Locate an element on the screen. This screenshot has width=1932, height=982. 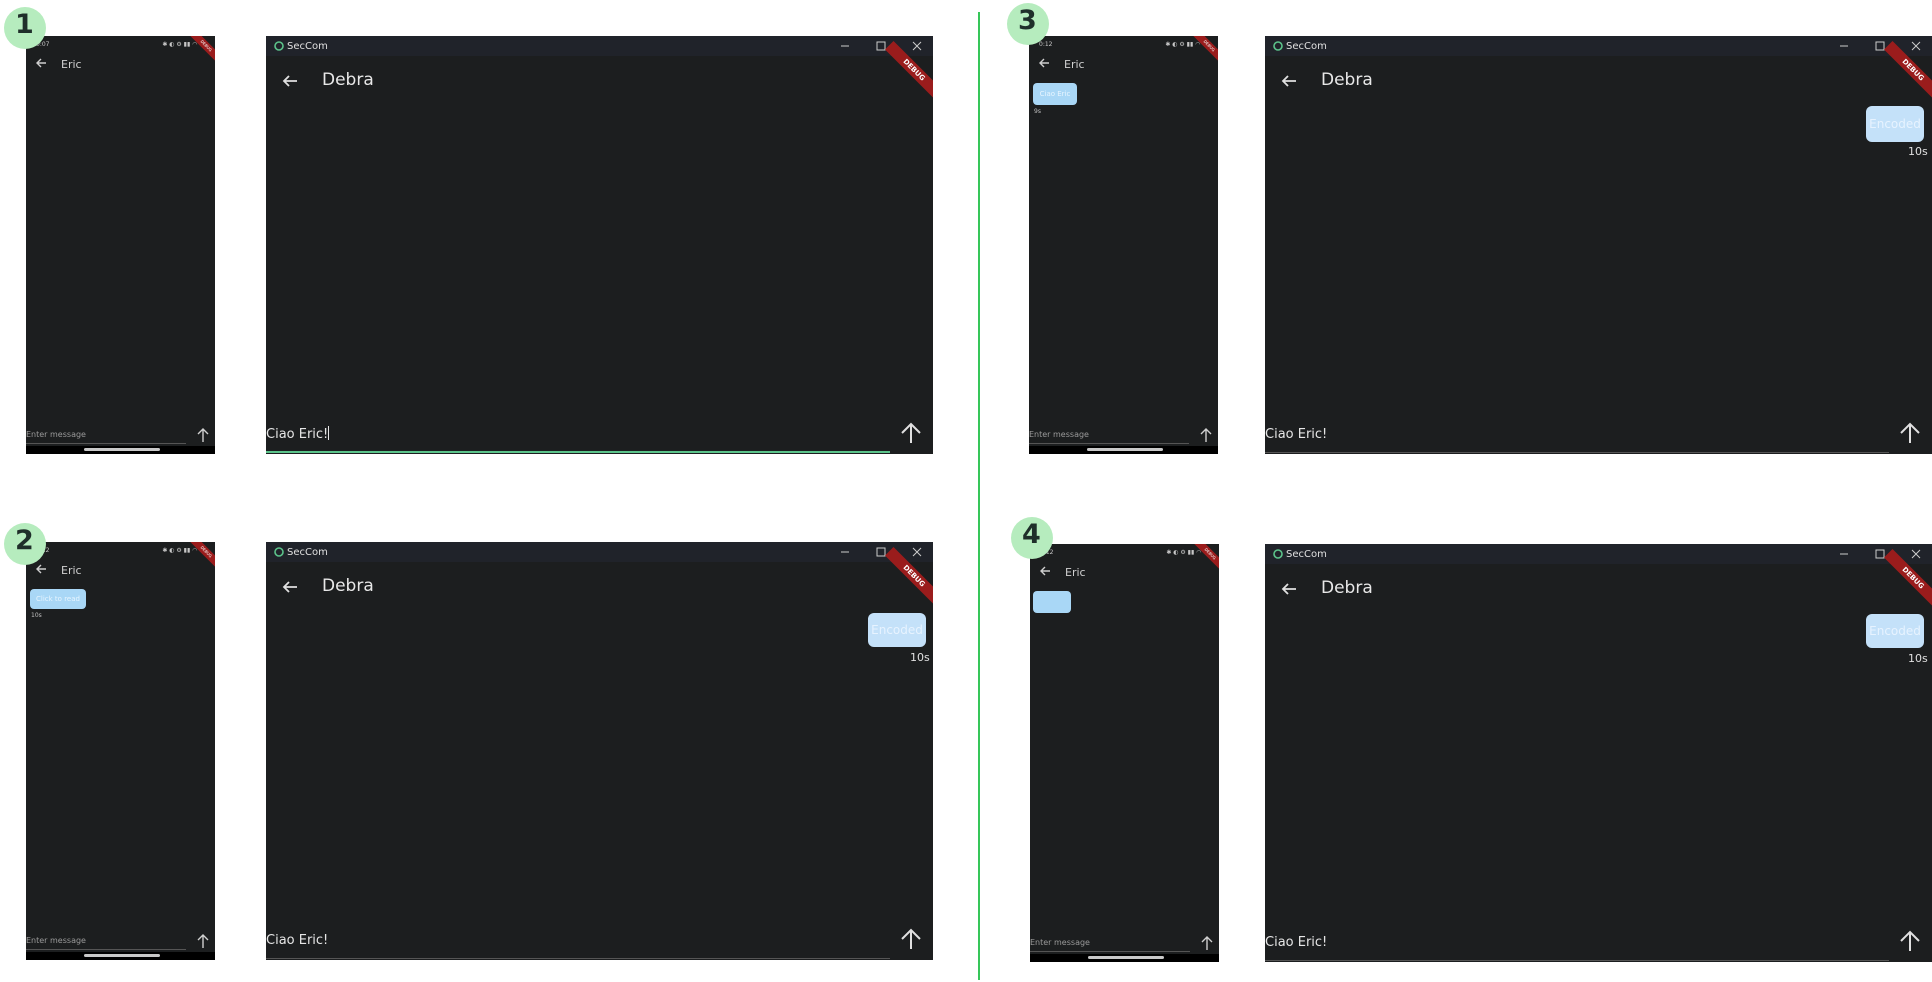
desktop-window-1: SecCom Debra DEBUG Ciao Eric! is located at coordinates (599, 245).